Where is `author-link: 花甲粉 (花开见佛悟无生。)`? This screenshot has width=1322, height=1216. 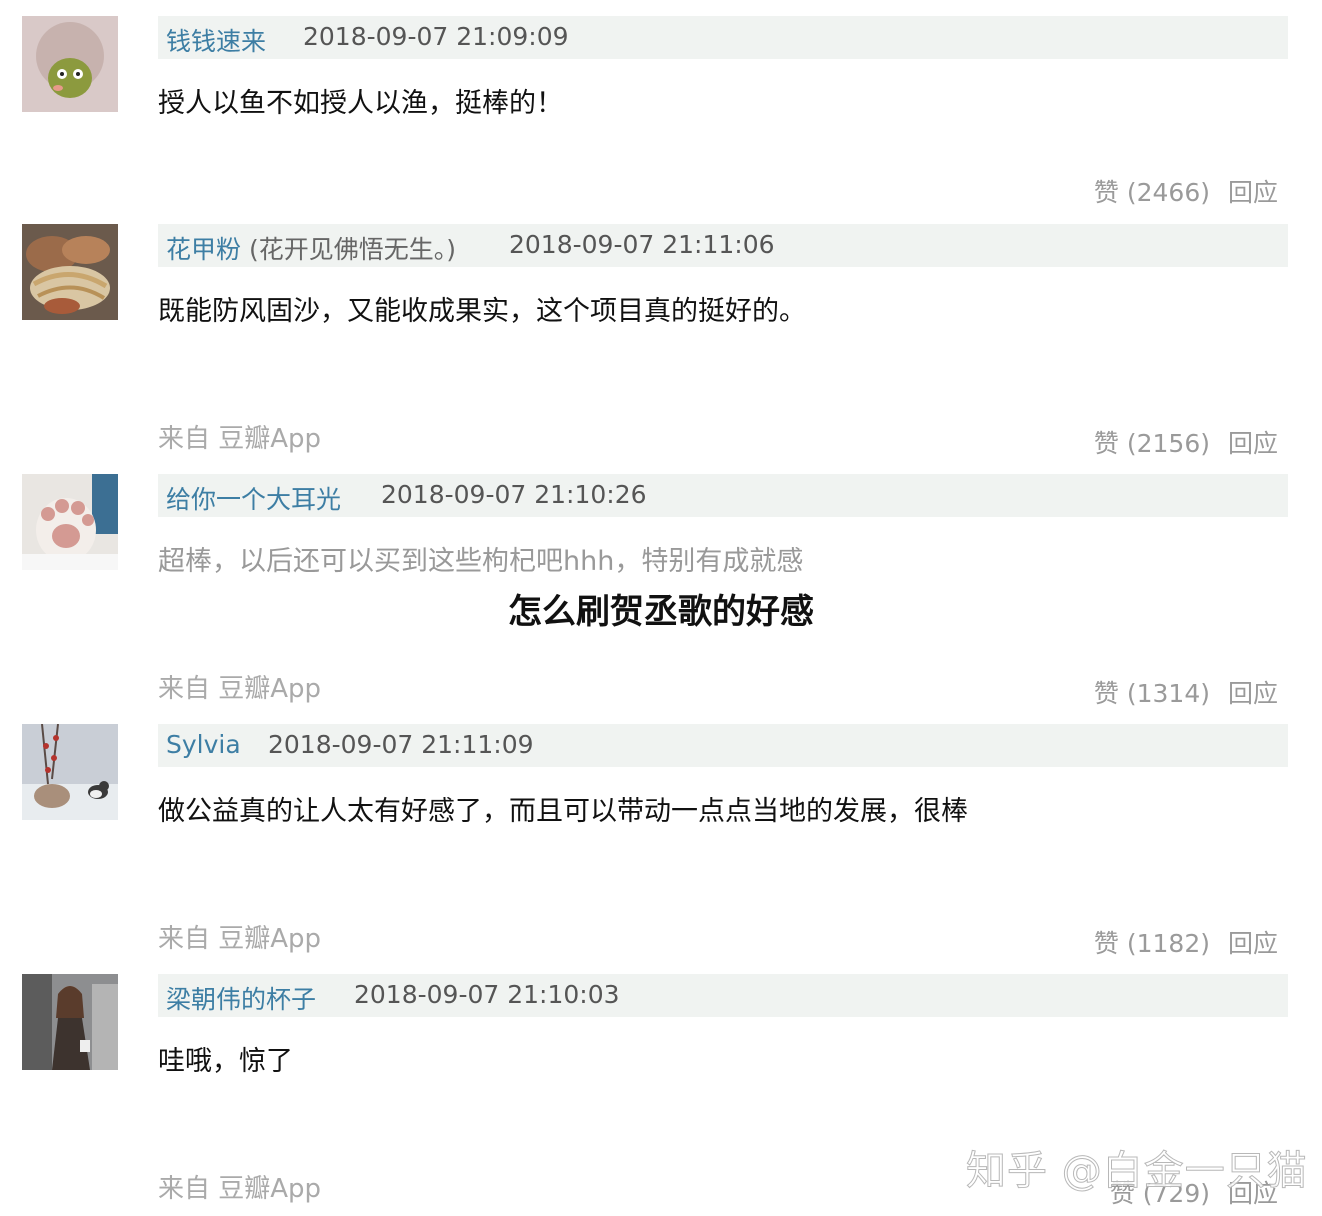 author-link: 花甲粉 (花开见佛悟无生。) is located at coordinates (311, 248).